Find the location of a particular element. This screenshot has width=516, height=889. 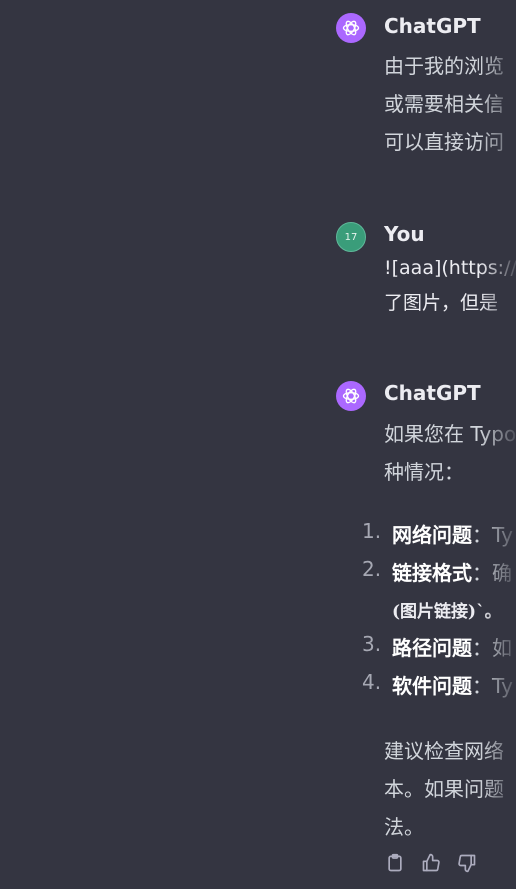

thumbs-down-icon is located at coordinates (467, 863).